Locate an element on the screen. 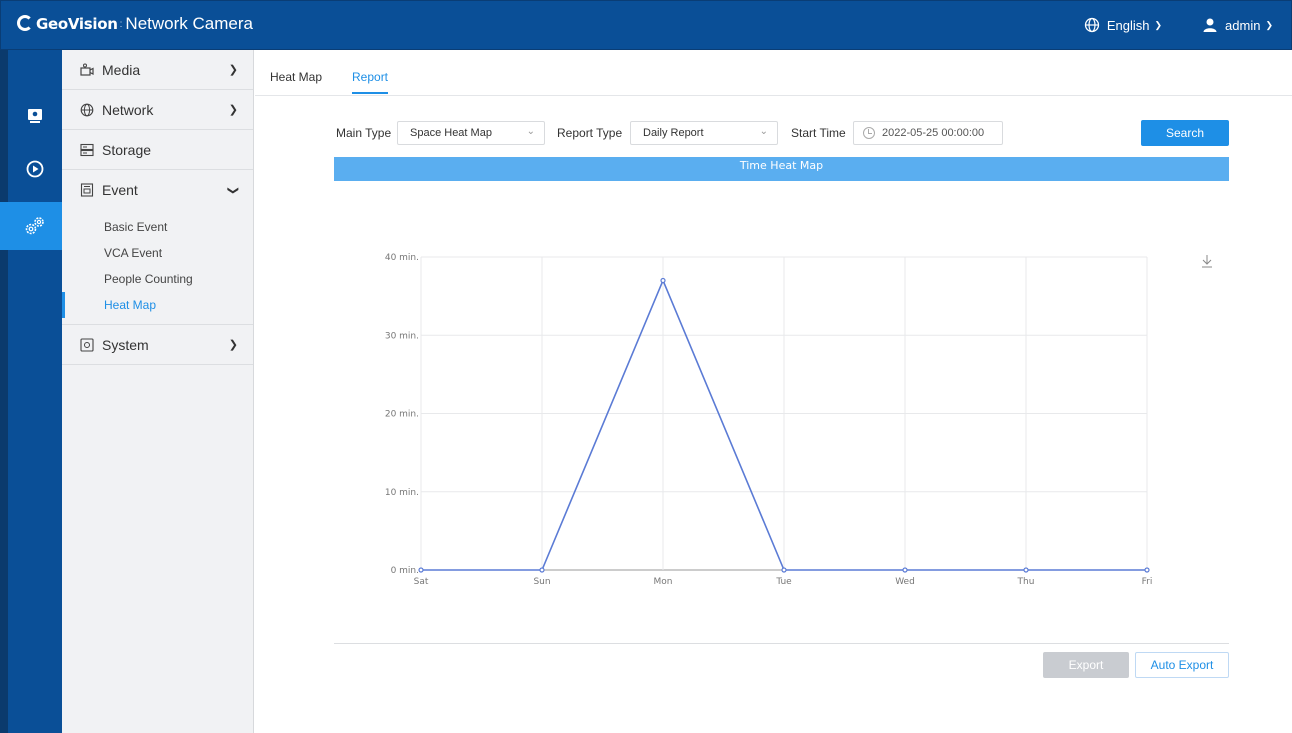 The image size is (1292, 733). playback-icon is located at coordinates (35, 169).